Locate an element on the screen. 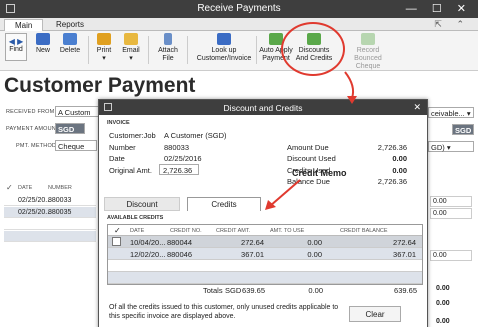 The image size is (478, 327). annotation-arrows is located at coordinates (311, 140).